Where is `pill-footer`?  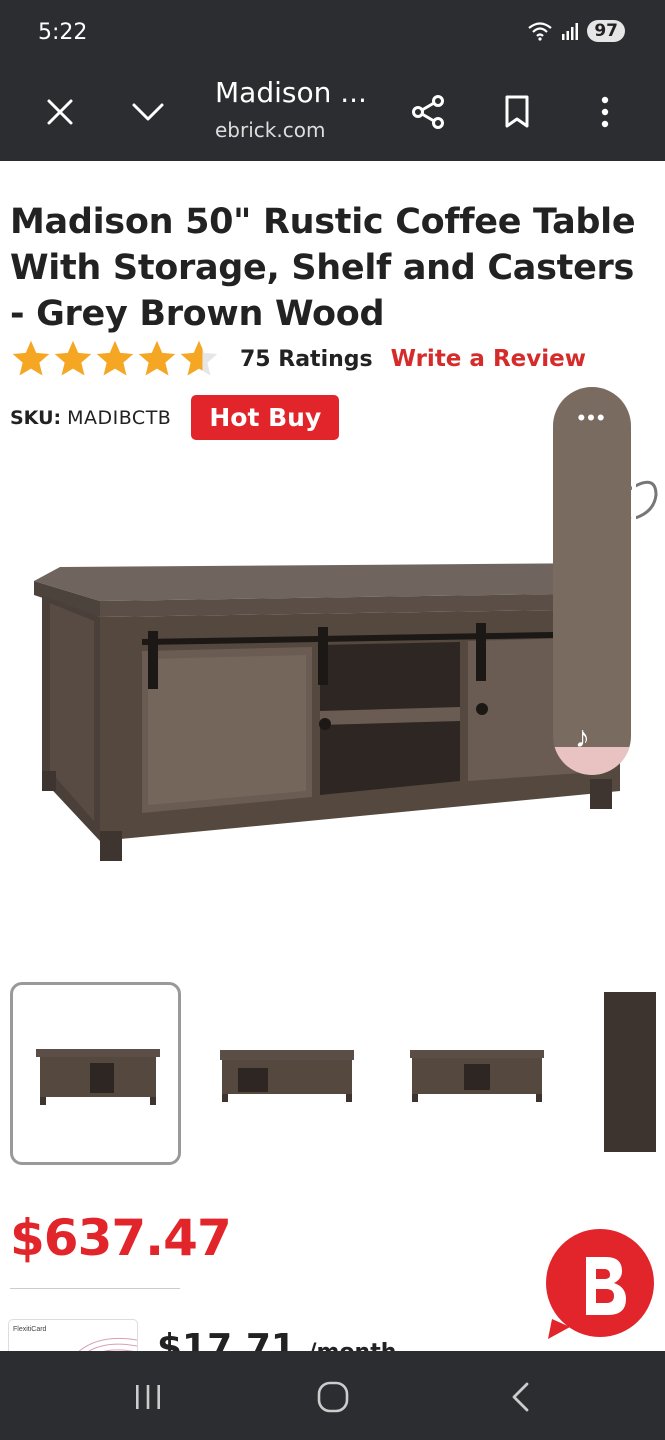 pill-footer is located at coordinates (592, 761).